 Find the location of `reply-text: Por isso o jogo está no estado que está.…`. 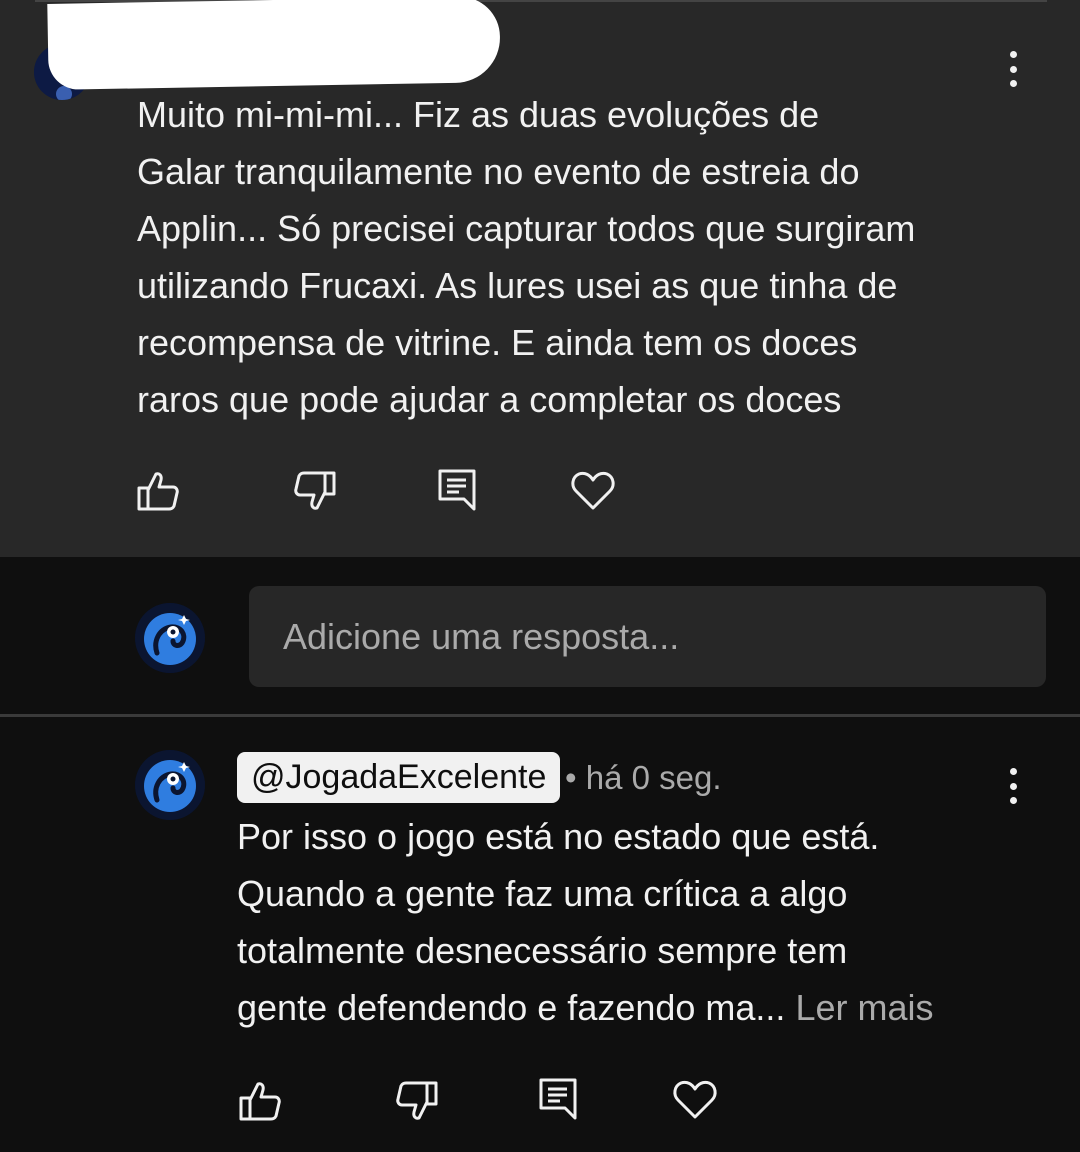

reply-text: Por isso o jogo está no estado que está.… is located at coordinates (558, 922).